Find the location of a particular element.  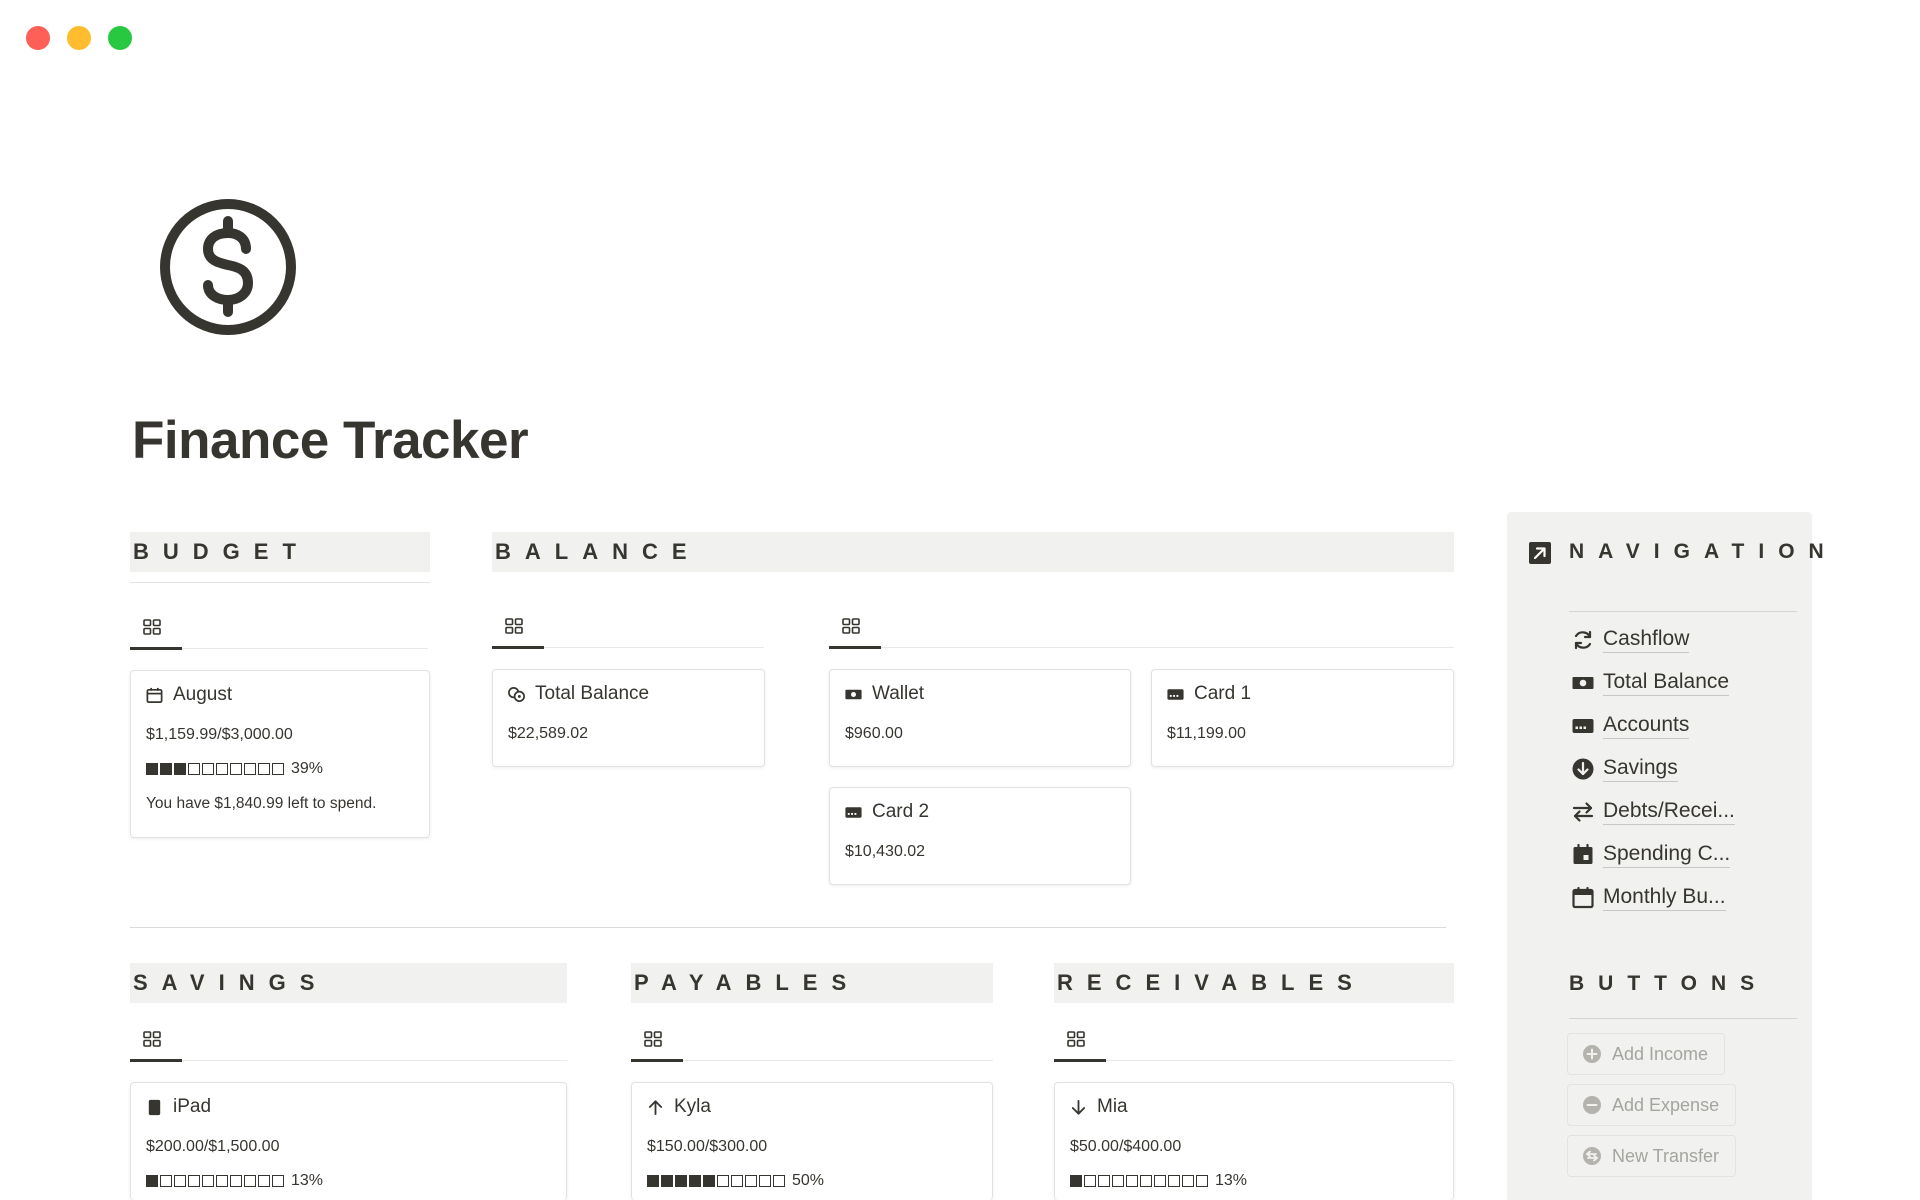

nav-item-cashflow: Cashflow is located at coordinates (1630, 640).